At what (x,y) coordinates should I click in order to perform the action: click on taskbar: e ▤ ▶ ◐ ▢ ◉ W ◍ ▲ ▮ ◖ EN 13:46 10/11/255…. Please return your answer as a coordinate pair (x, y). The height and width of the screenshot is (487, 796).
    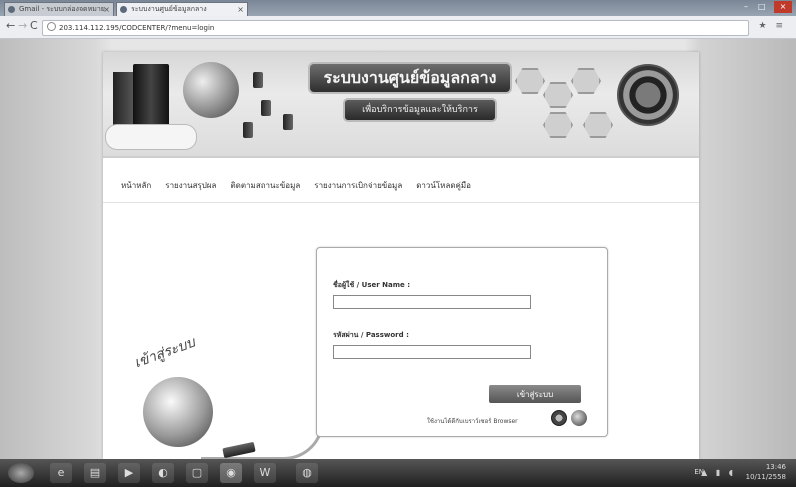
    Looking at the image, I should click on (398, 473).